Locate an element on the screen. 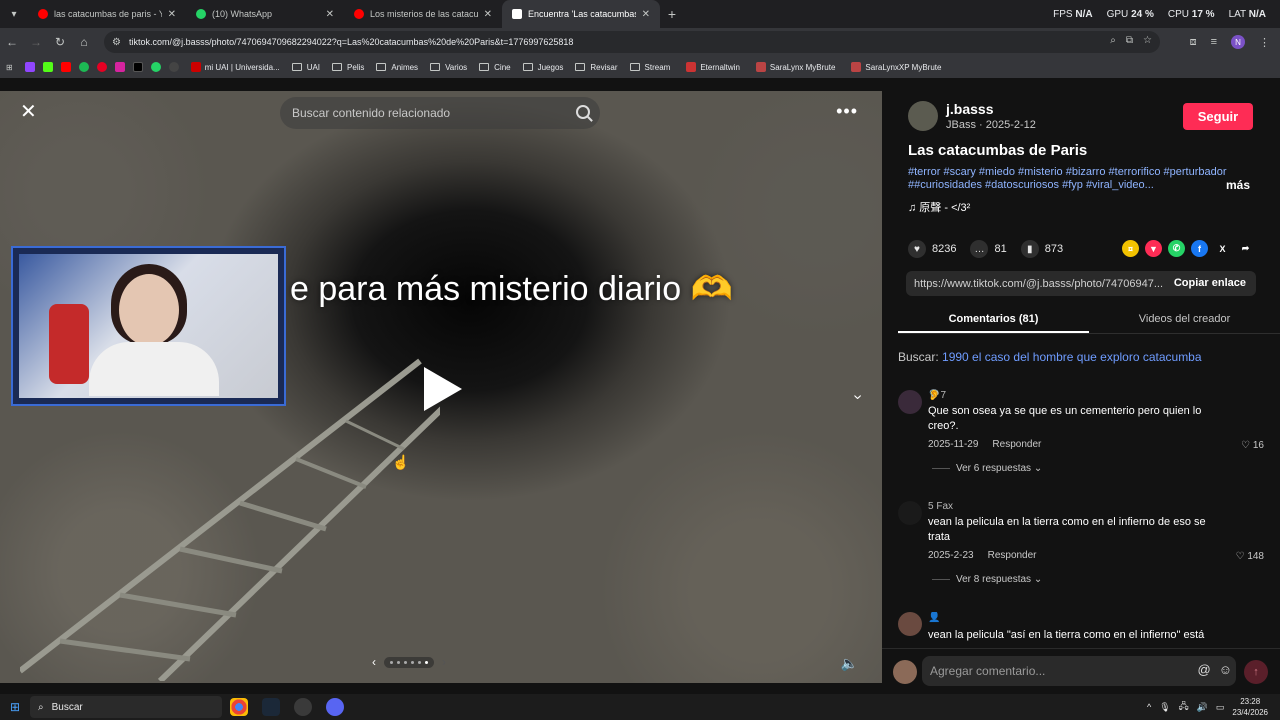 Image resolution: width=1280 pixels, height=720 pixels. speaker-icon: 🔊 is located at coordinates (1202, 707).